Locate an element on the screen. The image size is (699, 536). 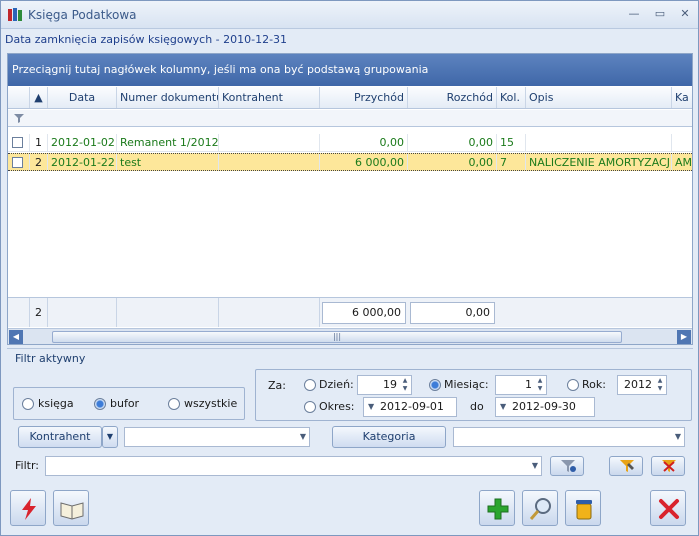
miesiac-input: 1 ▲ ▼ is located at coordinates (521, 385).